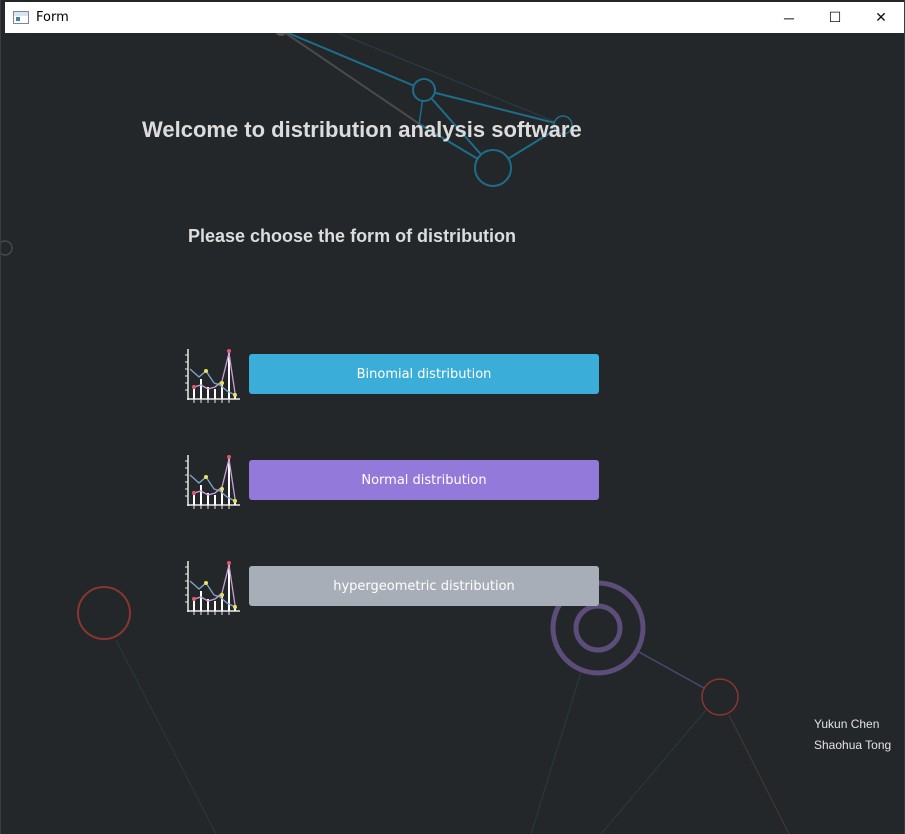 This screenshot has width=905, height=834. I want to click on distribution-button: hypergeometric distribution, so click(424, 586).